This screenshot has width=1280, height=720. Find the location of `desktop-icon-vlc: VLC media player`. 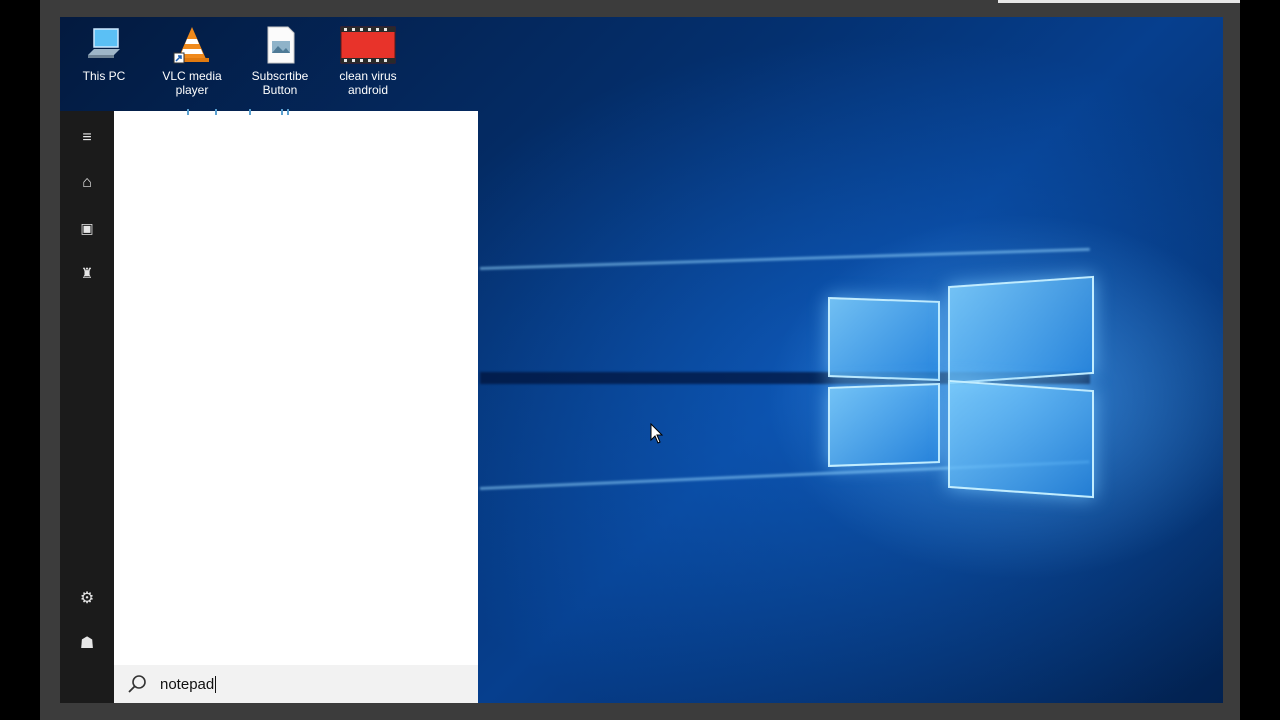

desktop-icon-vlc: VLC media player is located at coordinates (192, 61).